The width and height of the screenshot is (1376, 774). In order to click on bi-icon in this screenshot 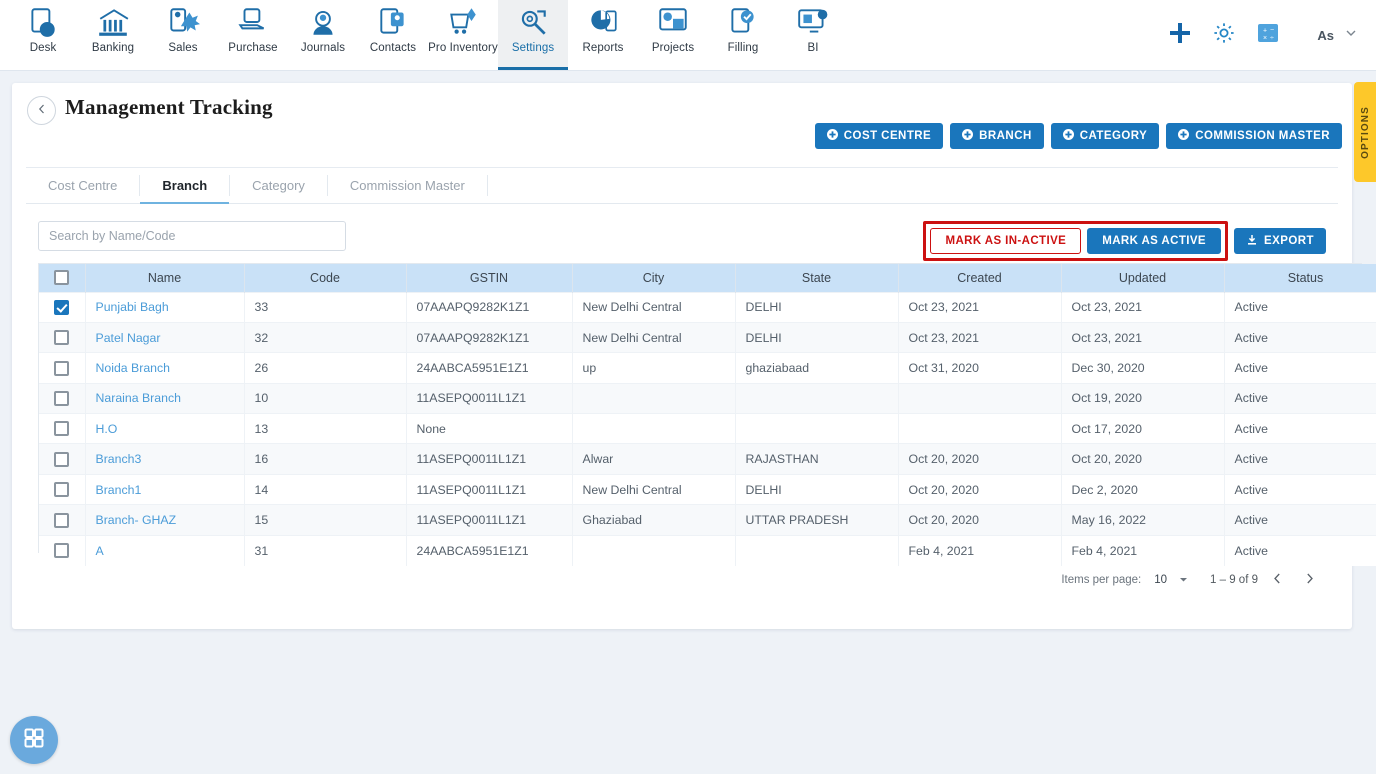, I will do `click(813, 22)`.